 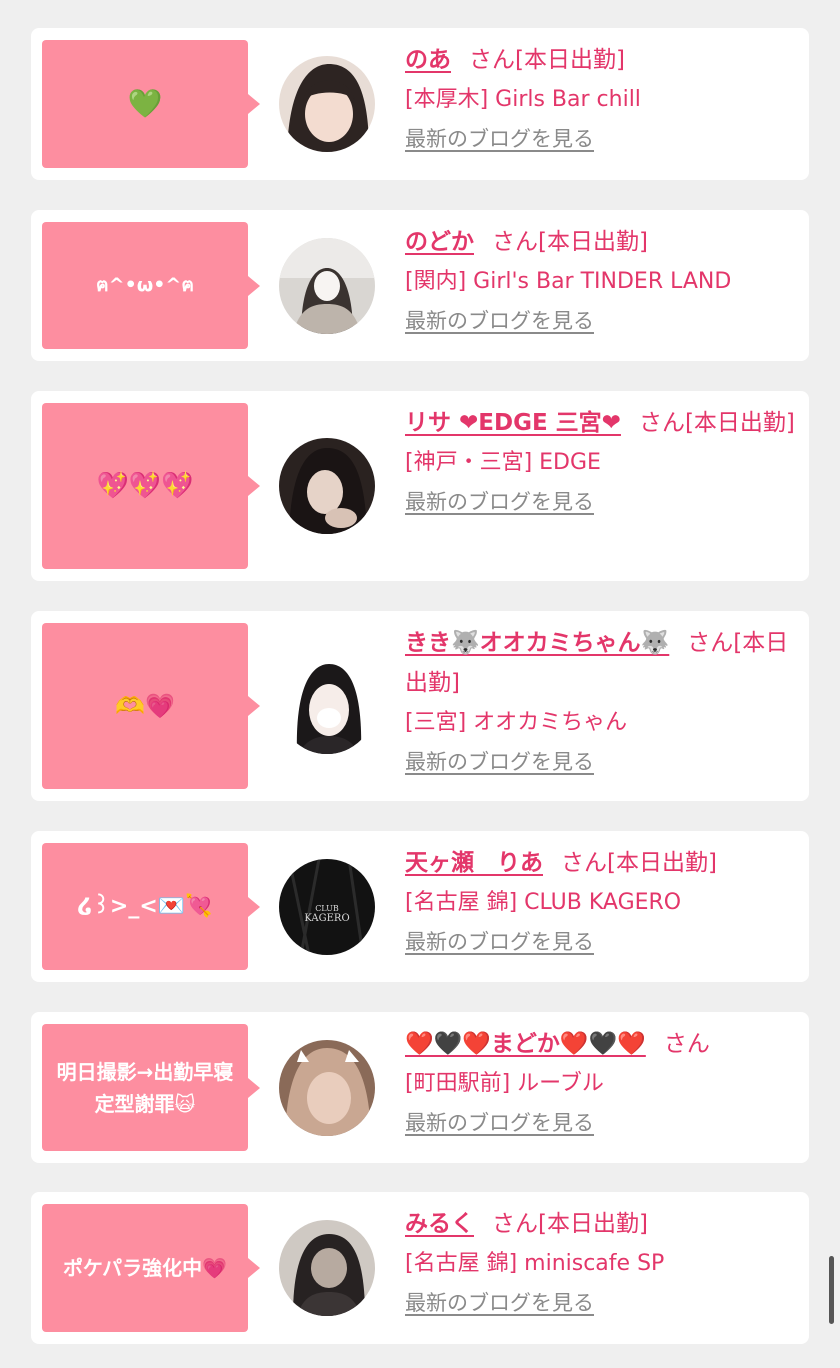 What do you see at coordinates (600, 663) in the screenshot?
I see `name-line: きき🐺オオカミちゃん🐺 さん[本日出勤]` at bounding box center [600, 663].